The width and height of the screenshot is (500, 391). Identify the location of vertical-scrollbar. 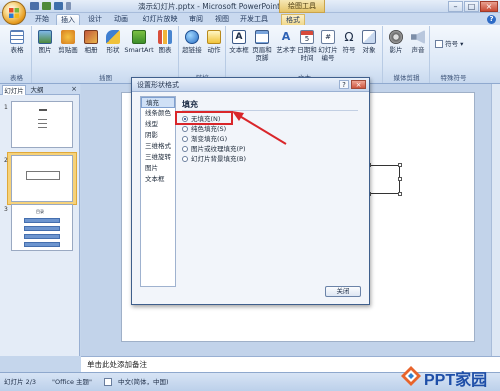
(495, 220).